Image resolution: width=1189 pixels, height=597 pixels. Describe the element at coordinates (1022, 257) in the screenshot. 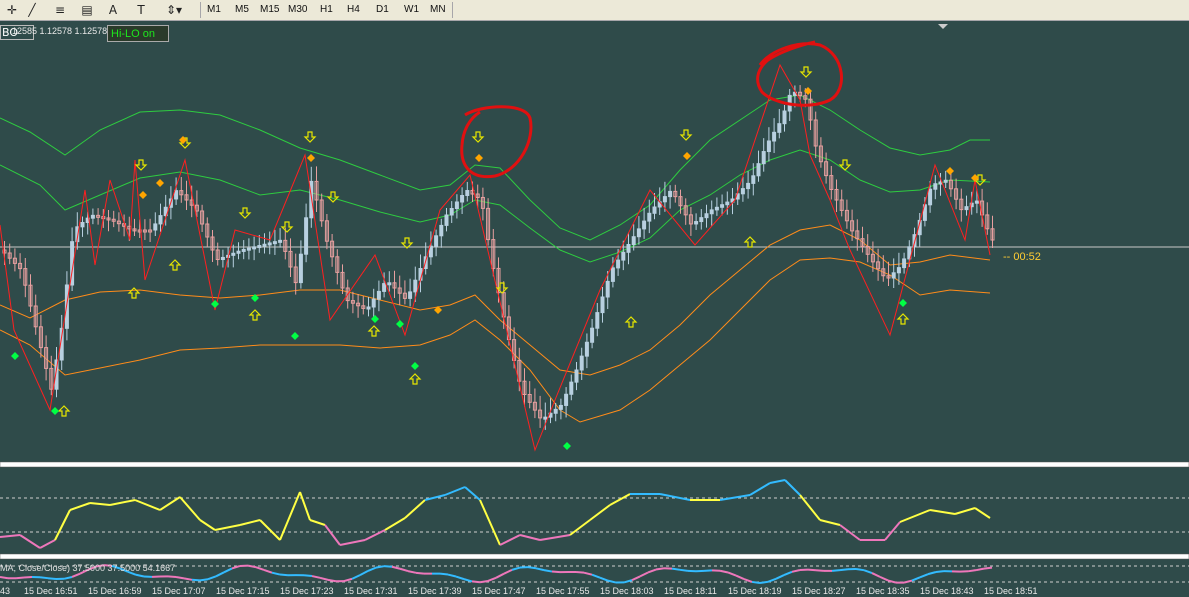

I see `candle-countdown: -- 00:52` at that location.